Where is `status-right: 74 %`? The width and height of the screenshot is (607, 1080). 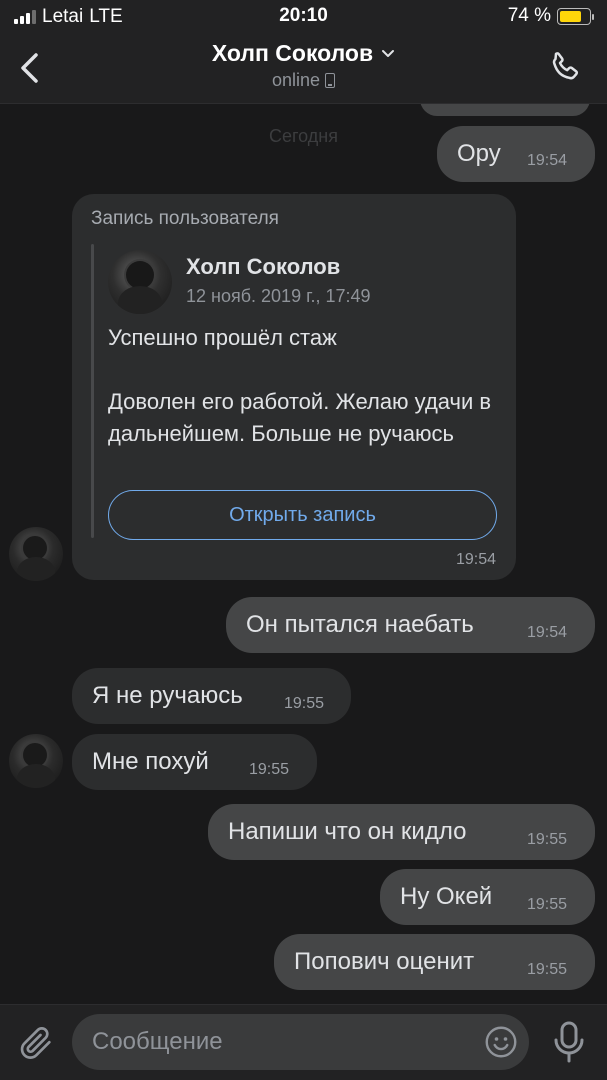
status-right: 74 % is located at coordinates (550, 16).